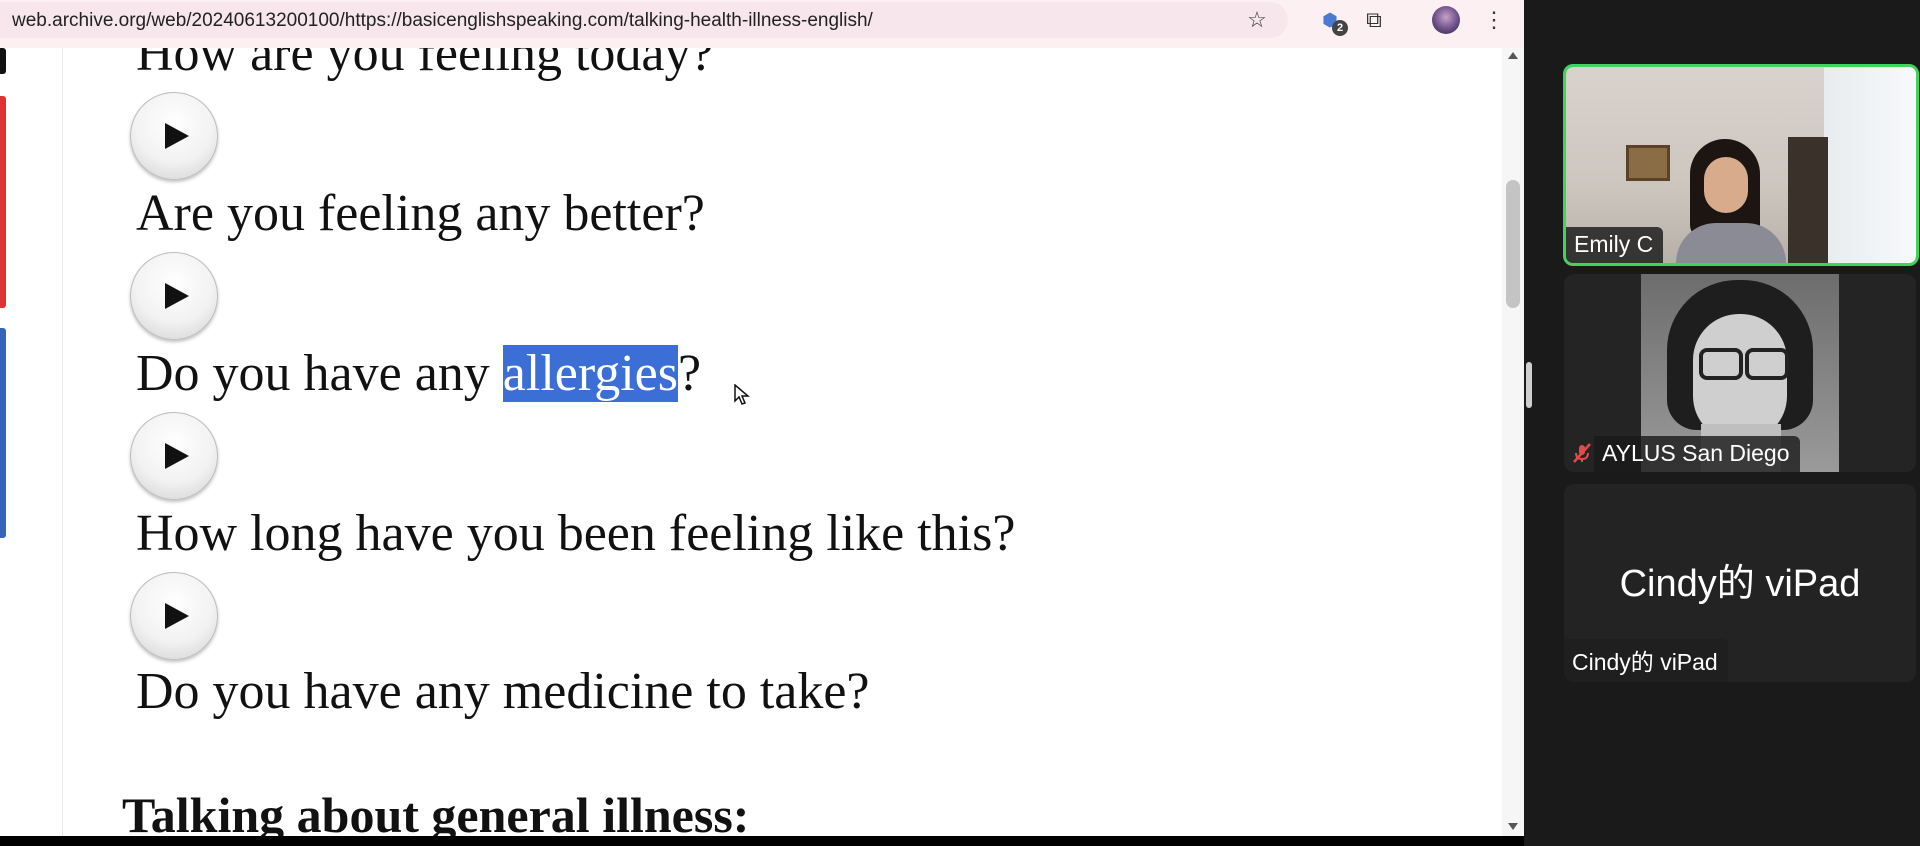 This screenshot has height=846, width=1920. I want to click on scroll-thumb, so click(1513, 244).